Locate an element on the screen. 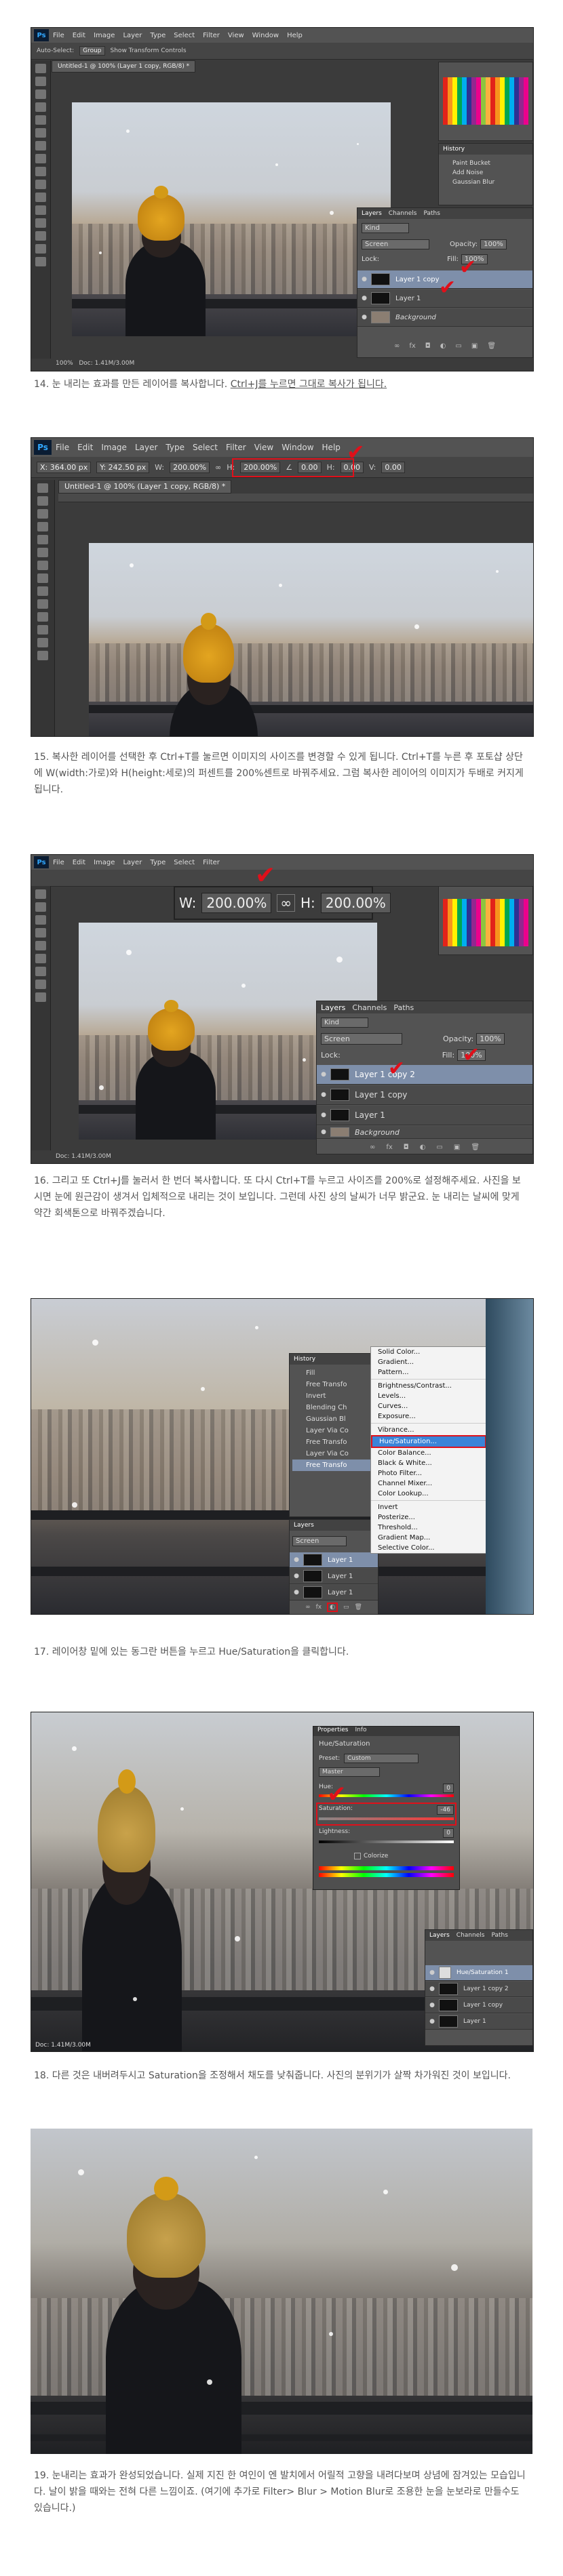 This screenshot has height=2576, width=563. trash-icon: 🗑 is located at coordinates (475, 1147).